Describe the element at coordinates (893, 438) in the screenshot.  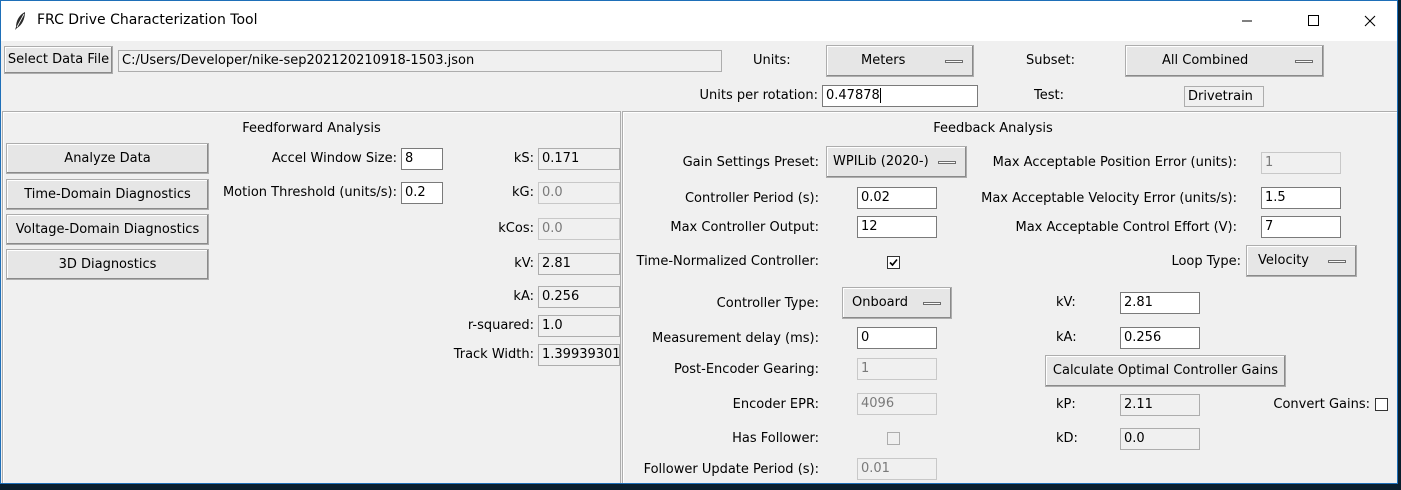
I see `has-follower-checkbox` at that location.